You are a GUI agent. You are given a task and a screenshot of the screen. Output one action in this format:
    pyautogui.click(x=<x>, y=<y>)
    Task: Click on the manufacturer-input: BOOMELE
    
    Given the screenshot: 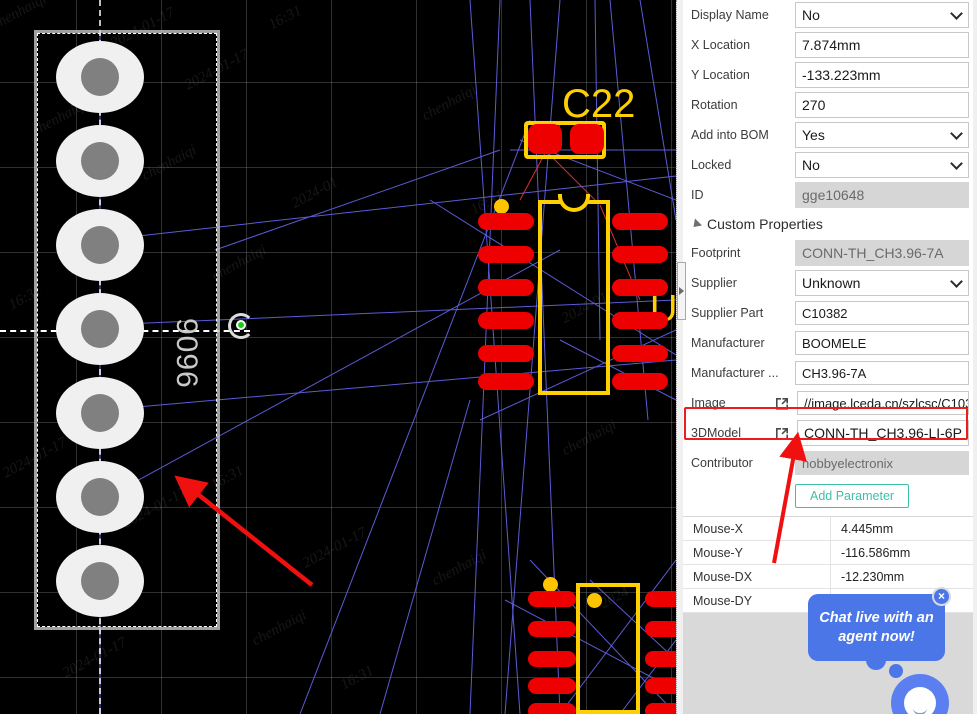 What is the action you would take?
    pyautogui.click(x=882, y=343)
    